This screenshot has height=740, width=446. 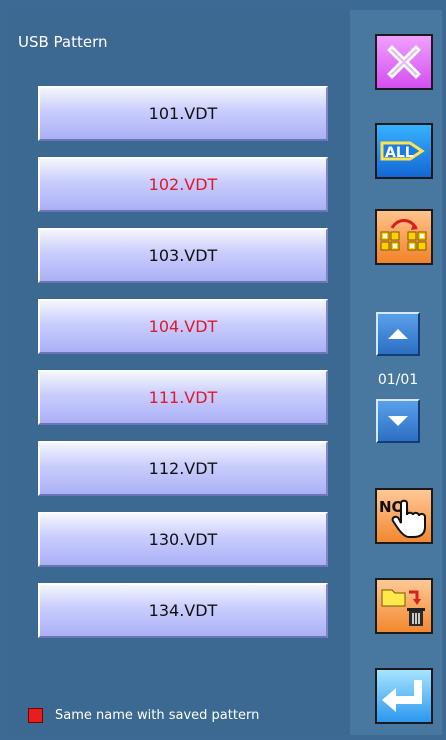 What do you see at coordinates (183, 113) in the screenshot?
I see `pattern-item-1: 101.VDT` at bounding box center [183, 113].